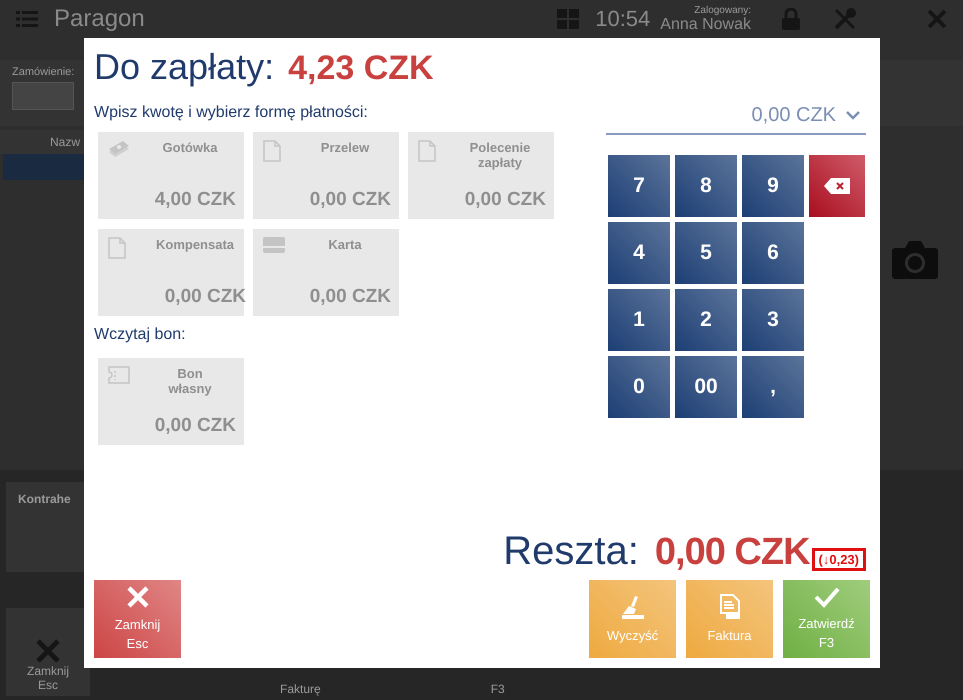 Image resolution: width=963 pixels, height=700 pixels. Describe the element at coordinates (99, 19) in the screenshot. I see `app-title: Paragon` at that location.